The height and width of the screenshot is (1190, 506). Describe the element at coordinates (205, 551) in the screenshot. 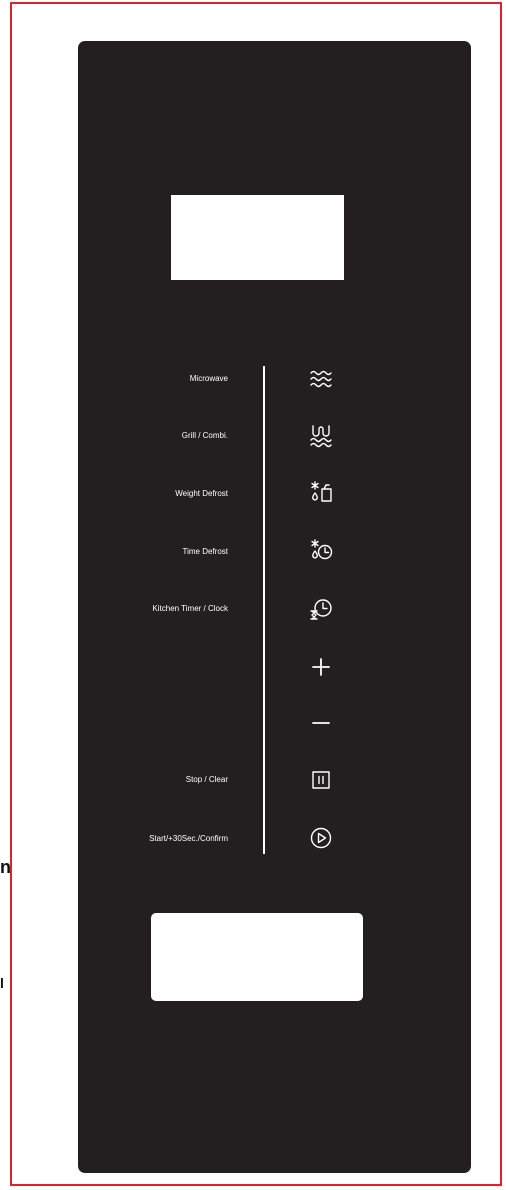

I see `time-defrost-label: Time Defrost` at that location.